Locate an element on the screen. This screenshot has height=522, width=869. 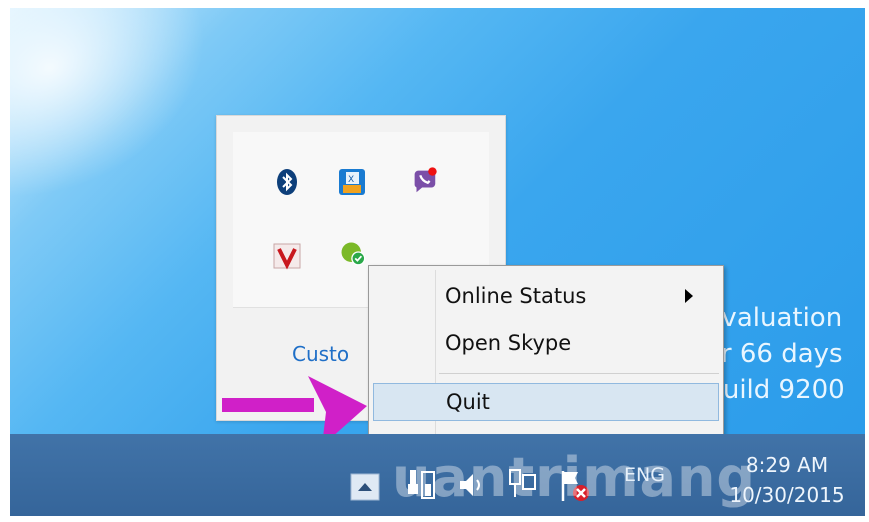
watermark-line-2: or 66 days is located at coordinates (774, 354).